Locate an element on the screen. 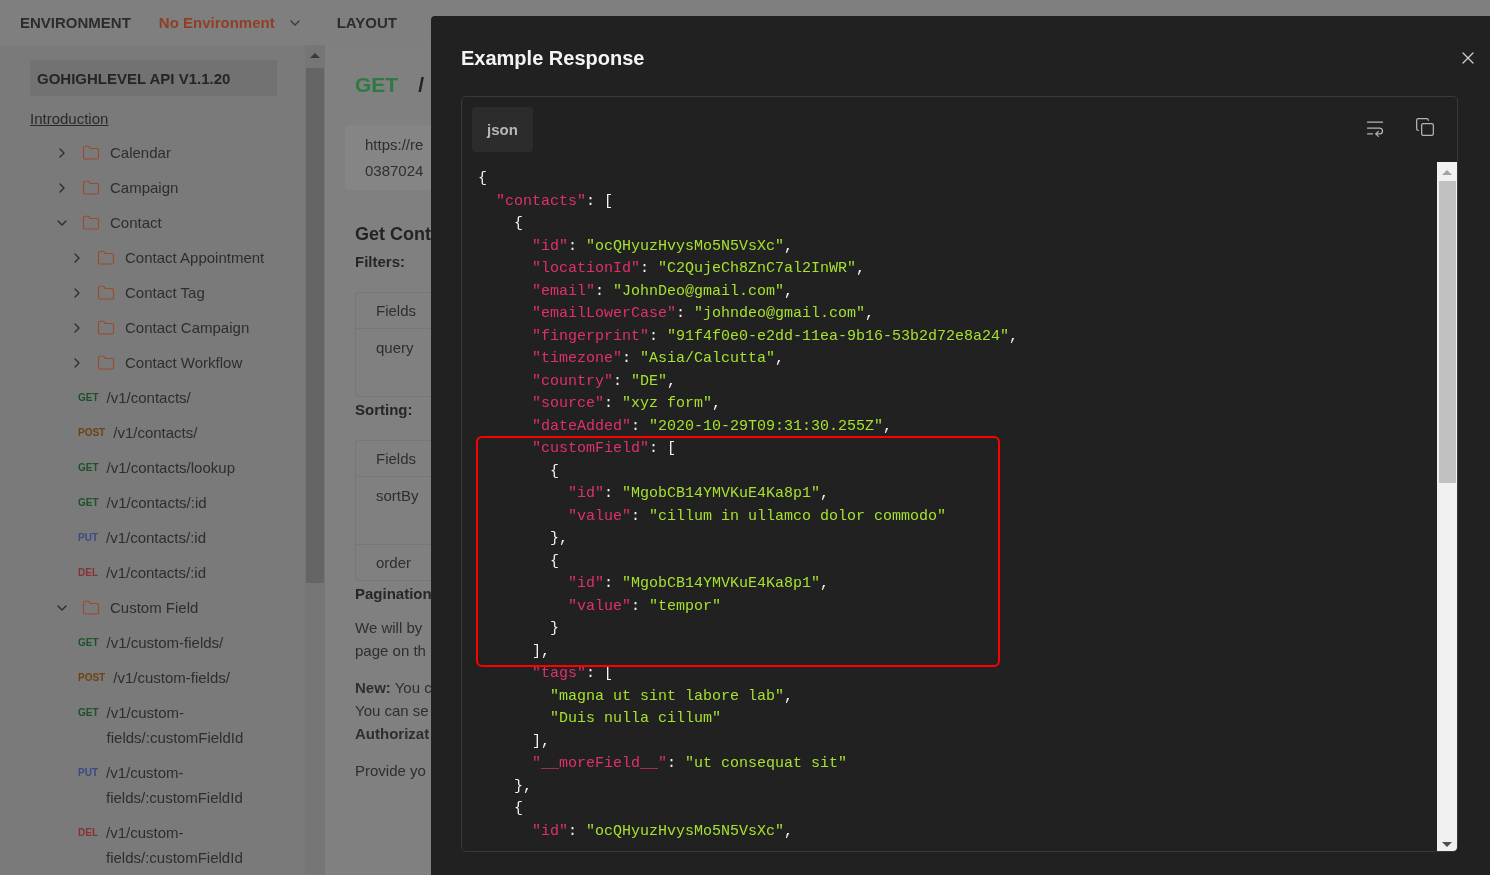  endpoint-item: PUT /v1/contacts/:id is located at coordinates (152, 537).